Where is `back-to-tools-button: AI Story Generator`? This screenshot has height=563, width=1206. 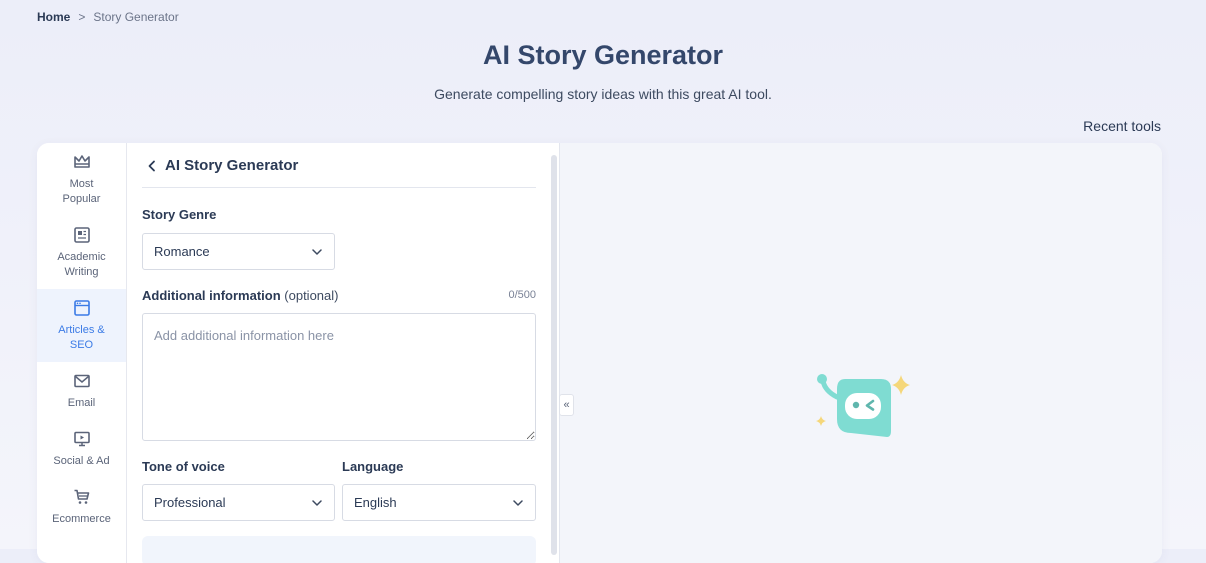 back-to-tools-button: AI Story Generator is located at coordinates (222, 165).